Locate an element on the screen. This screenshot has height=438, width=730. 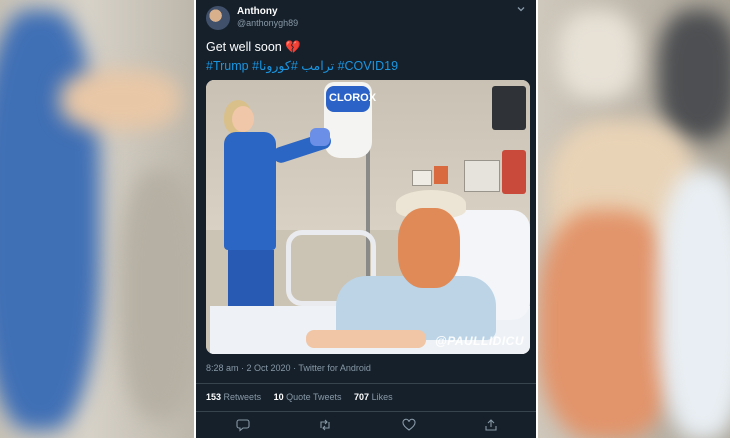
avatar is located at coordinates (218, 18).